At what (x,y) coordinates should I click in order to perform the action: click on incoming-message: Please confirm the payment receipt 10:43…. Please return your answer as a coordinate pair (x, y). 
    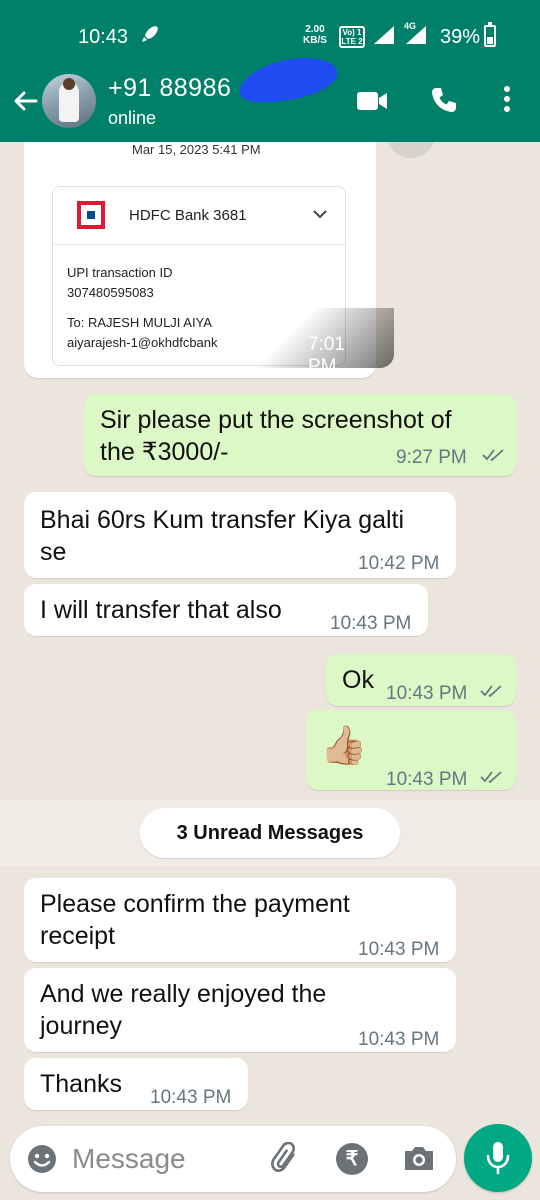
    Looking at the image, I should click on (240, 920).